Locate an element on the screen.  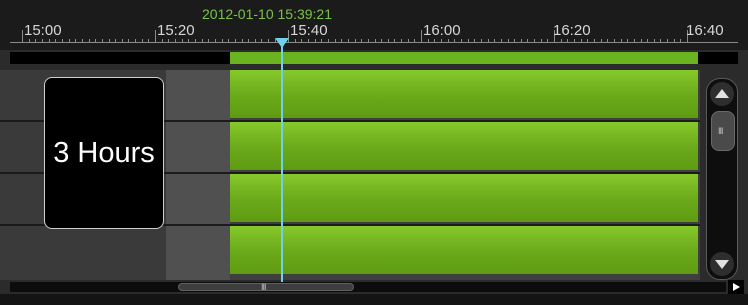
horizontal-scroll-thumb: III is located at coordinates (266, 287).